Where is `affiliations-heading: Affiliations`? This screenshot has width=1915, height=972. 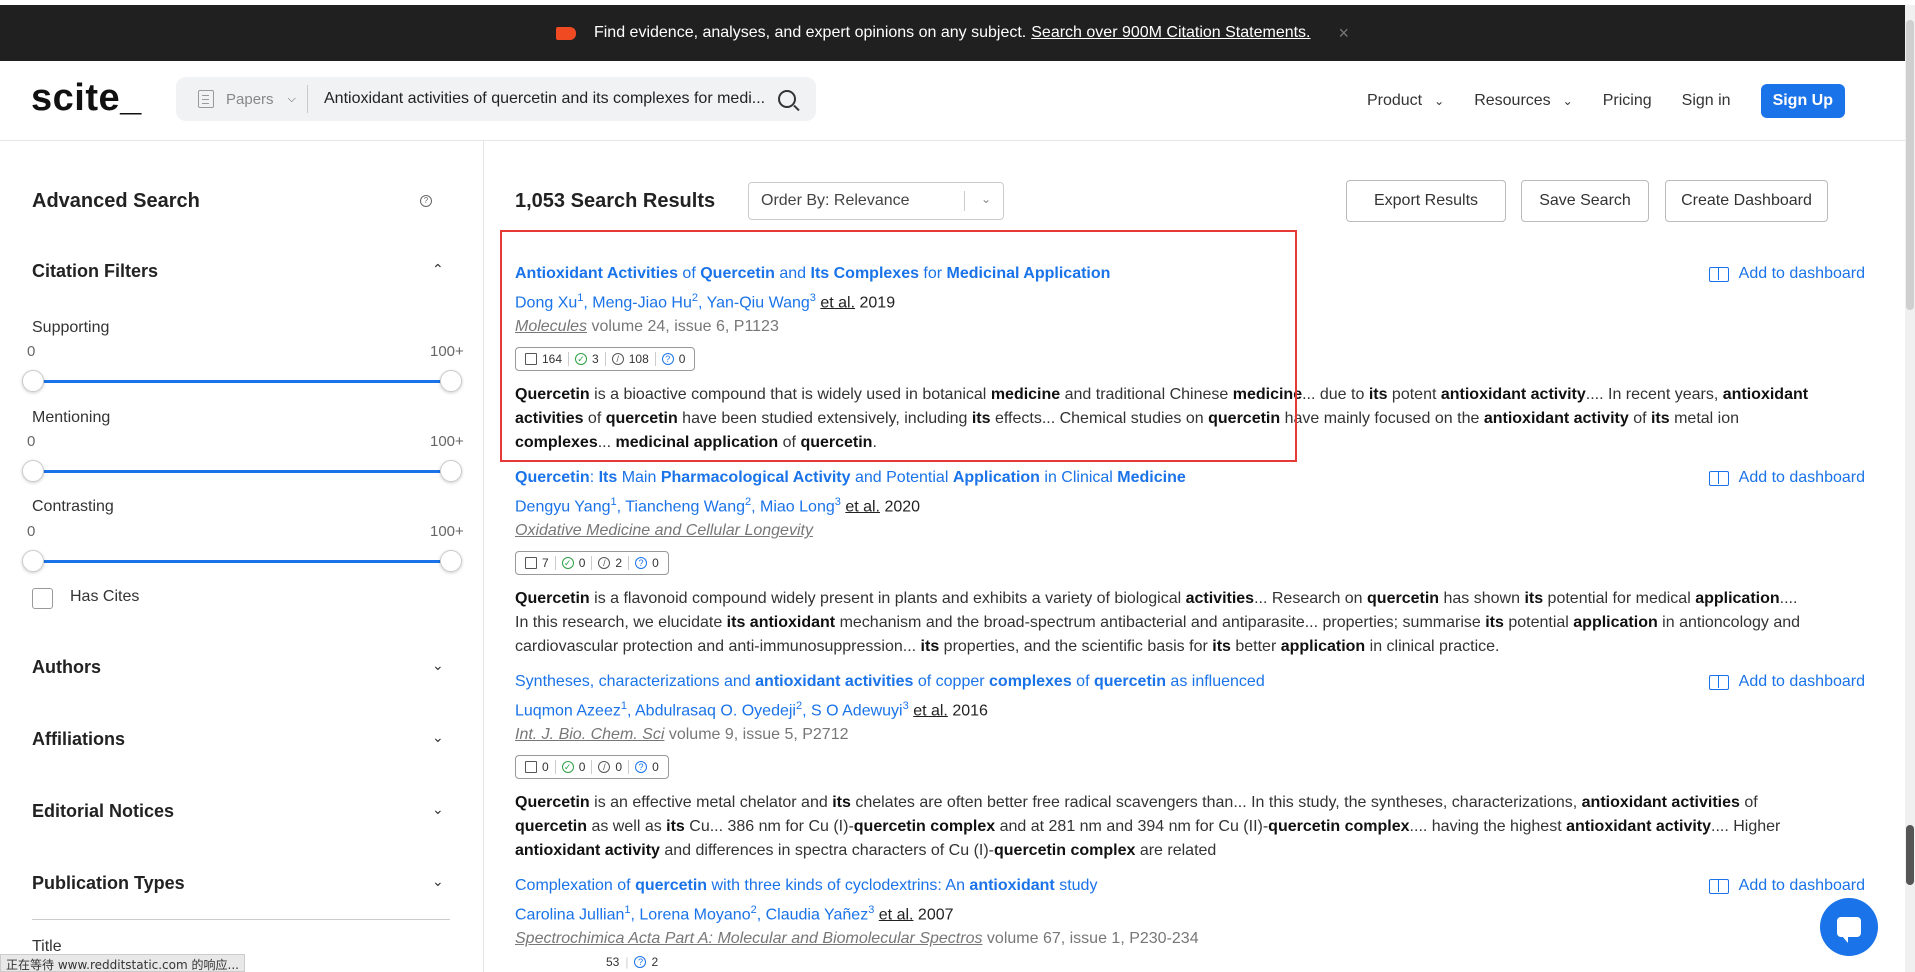 affiliations-heading: Affiliations is located at coordinates (78, 739).